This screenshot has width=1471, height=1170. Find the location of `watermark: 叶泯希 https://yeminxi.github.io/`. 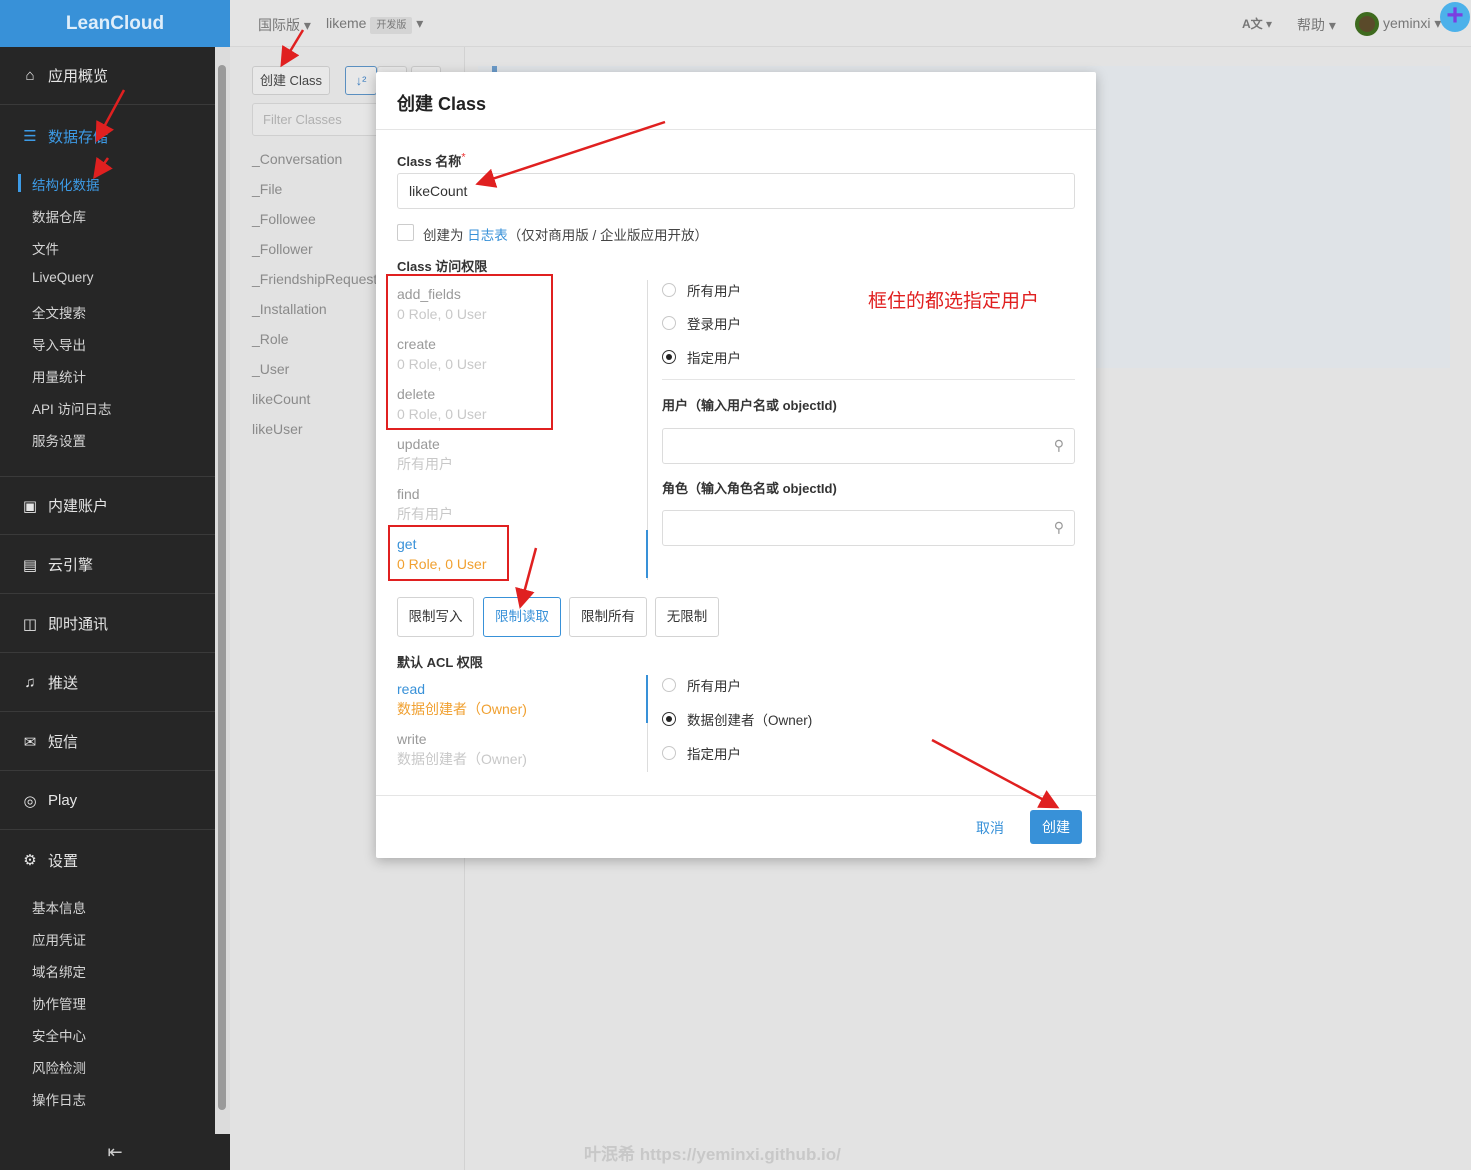

watermark: 叶泯希 https://yeminxi.github.io/ is located at coordinates (712, 1154).